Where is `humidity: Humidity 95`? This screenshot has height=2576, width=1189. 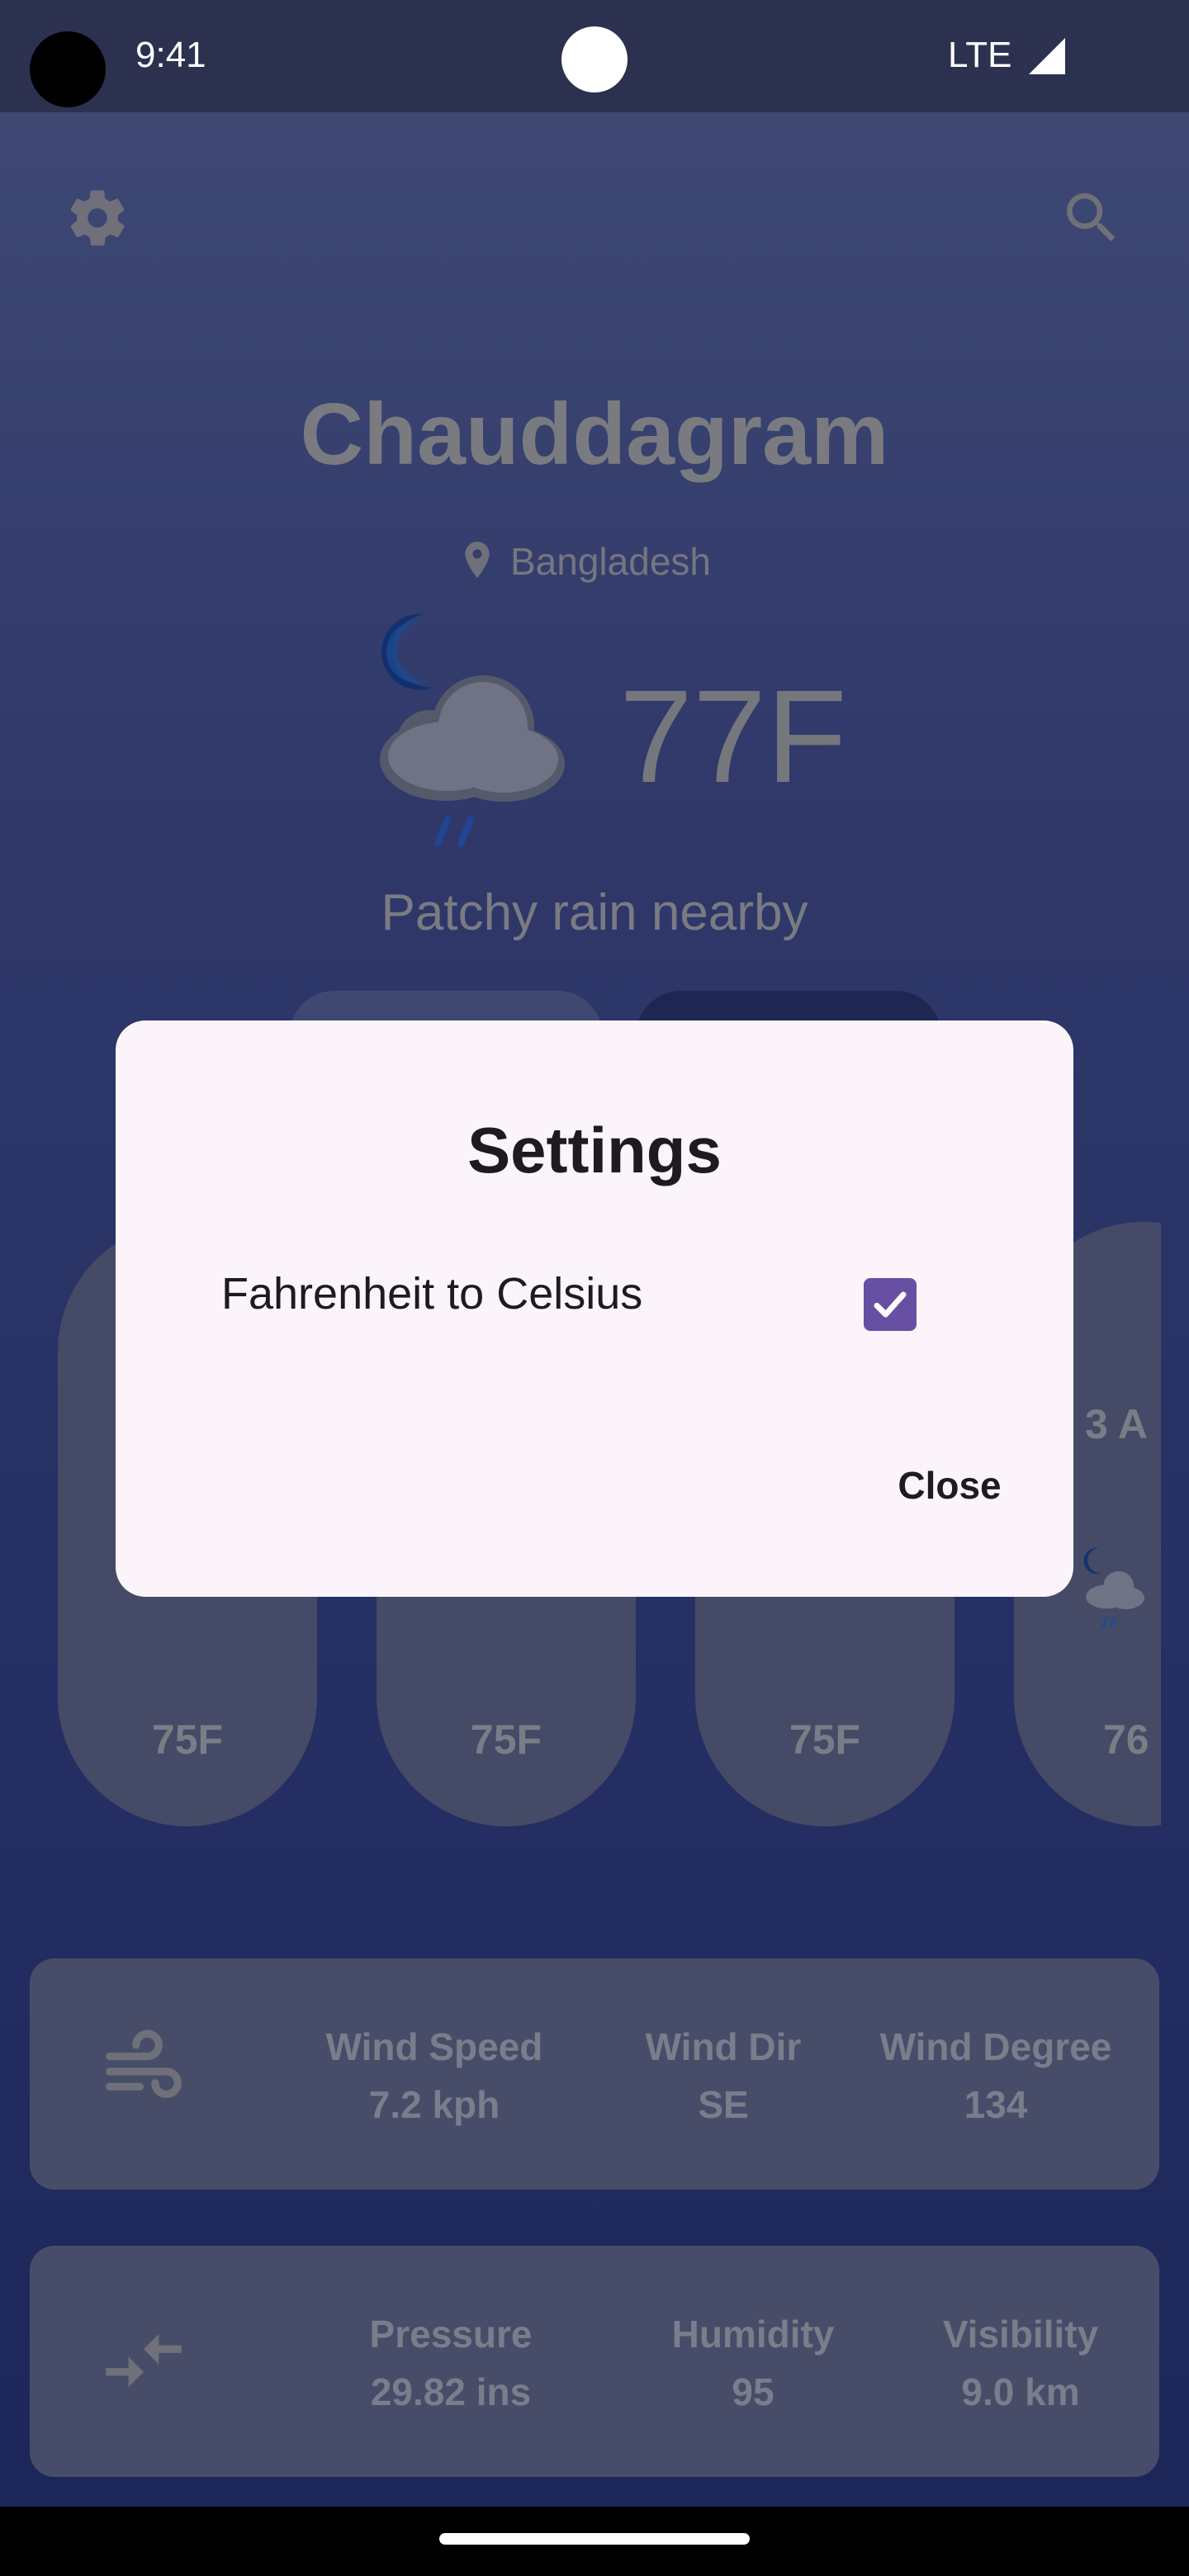
humidity: Humidity 95 is located at coordinates (753, 2363).